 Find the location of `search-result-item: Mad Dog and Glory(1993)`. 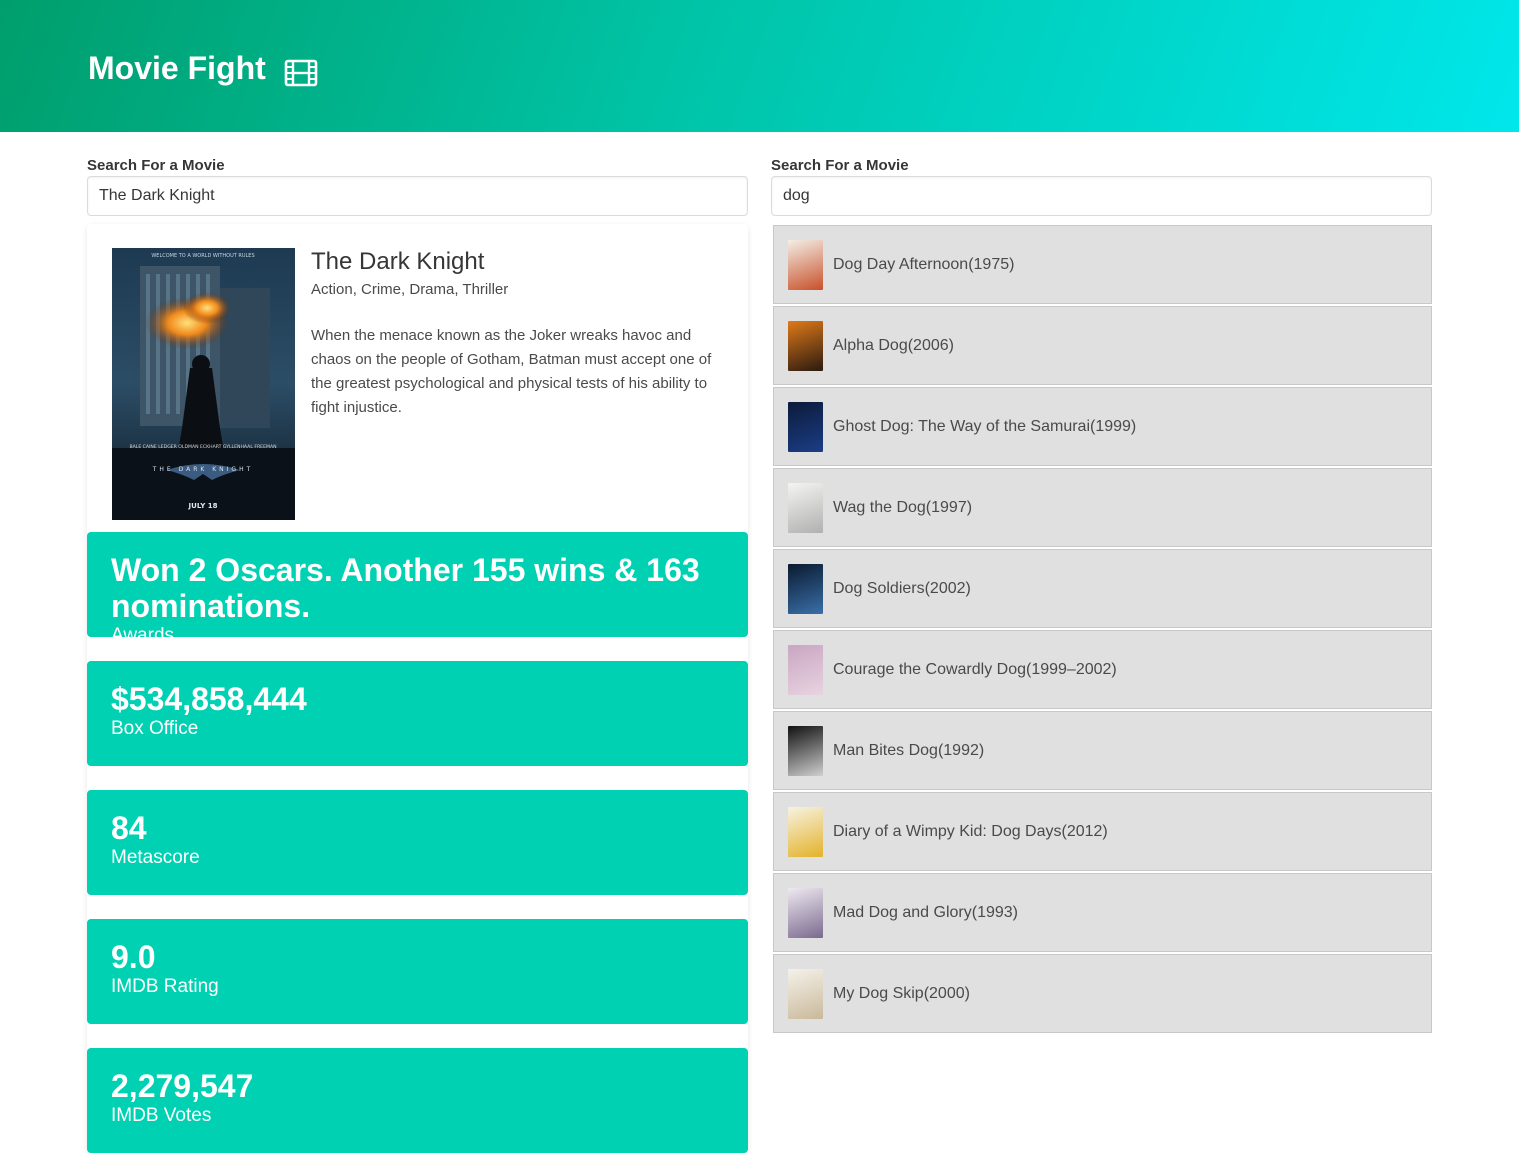

search-result-item: Mad Dog and Glory(1993) is located at coordinates (1102, 912).